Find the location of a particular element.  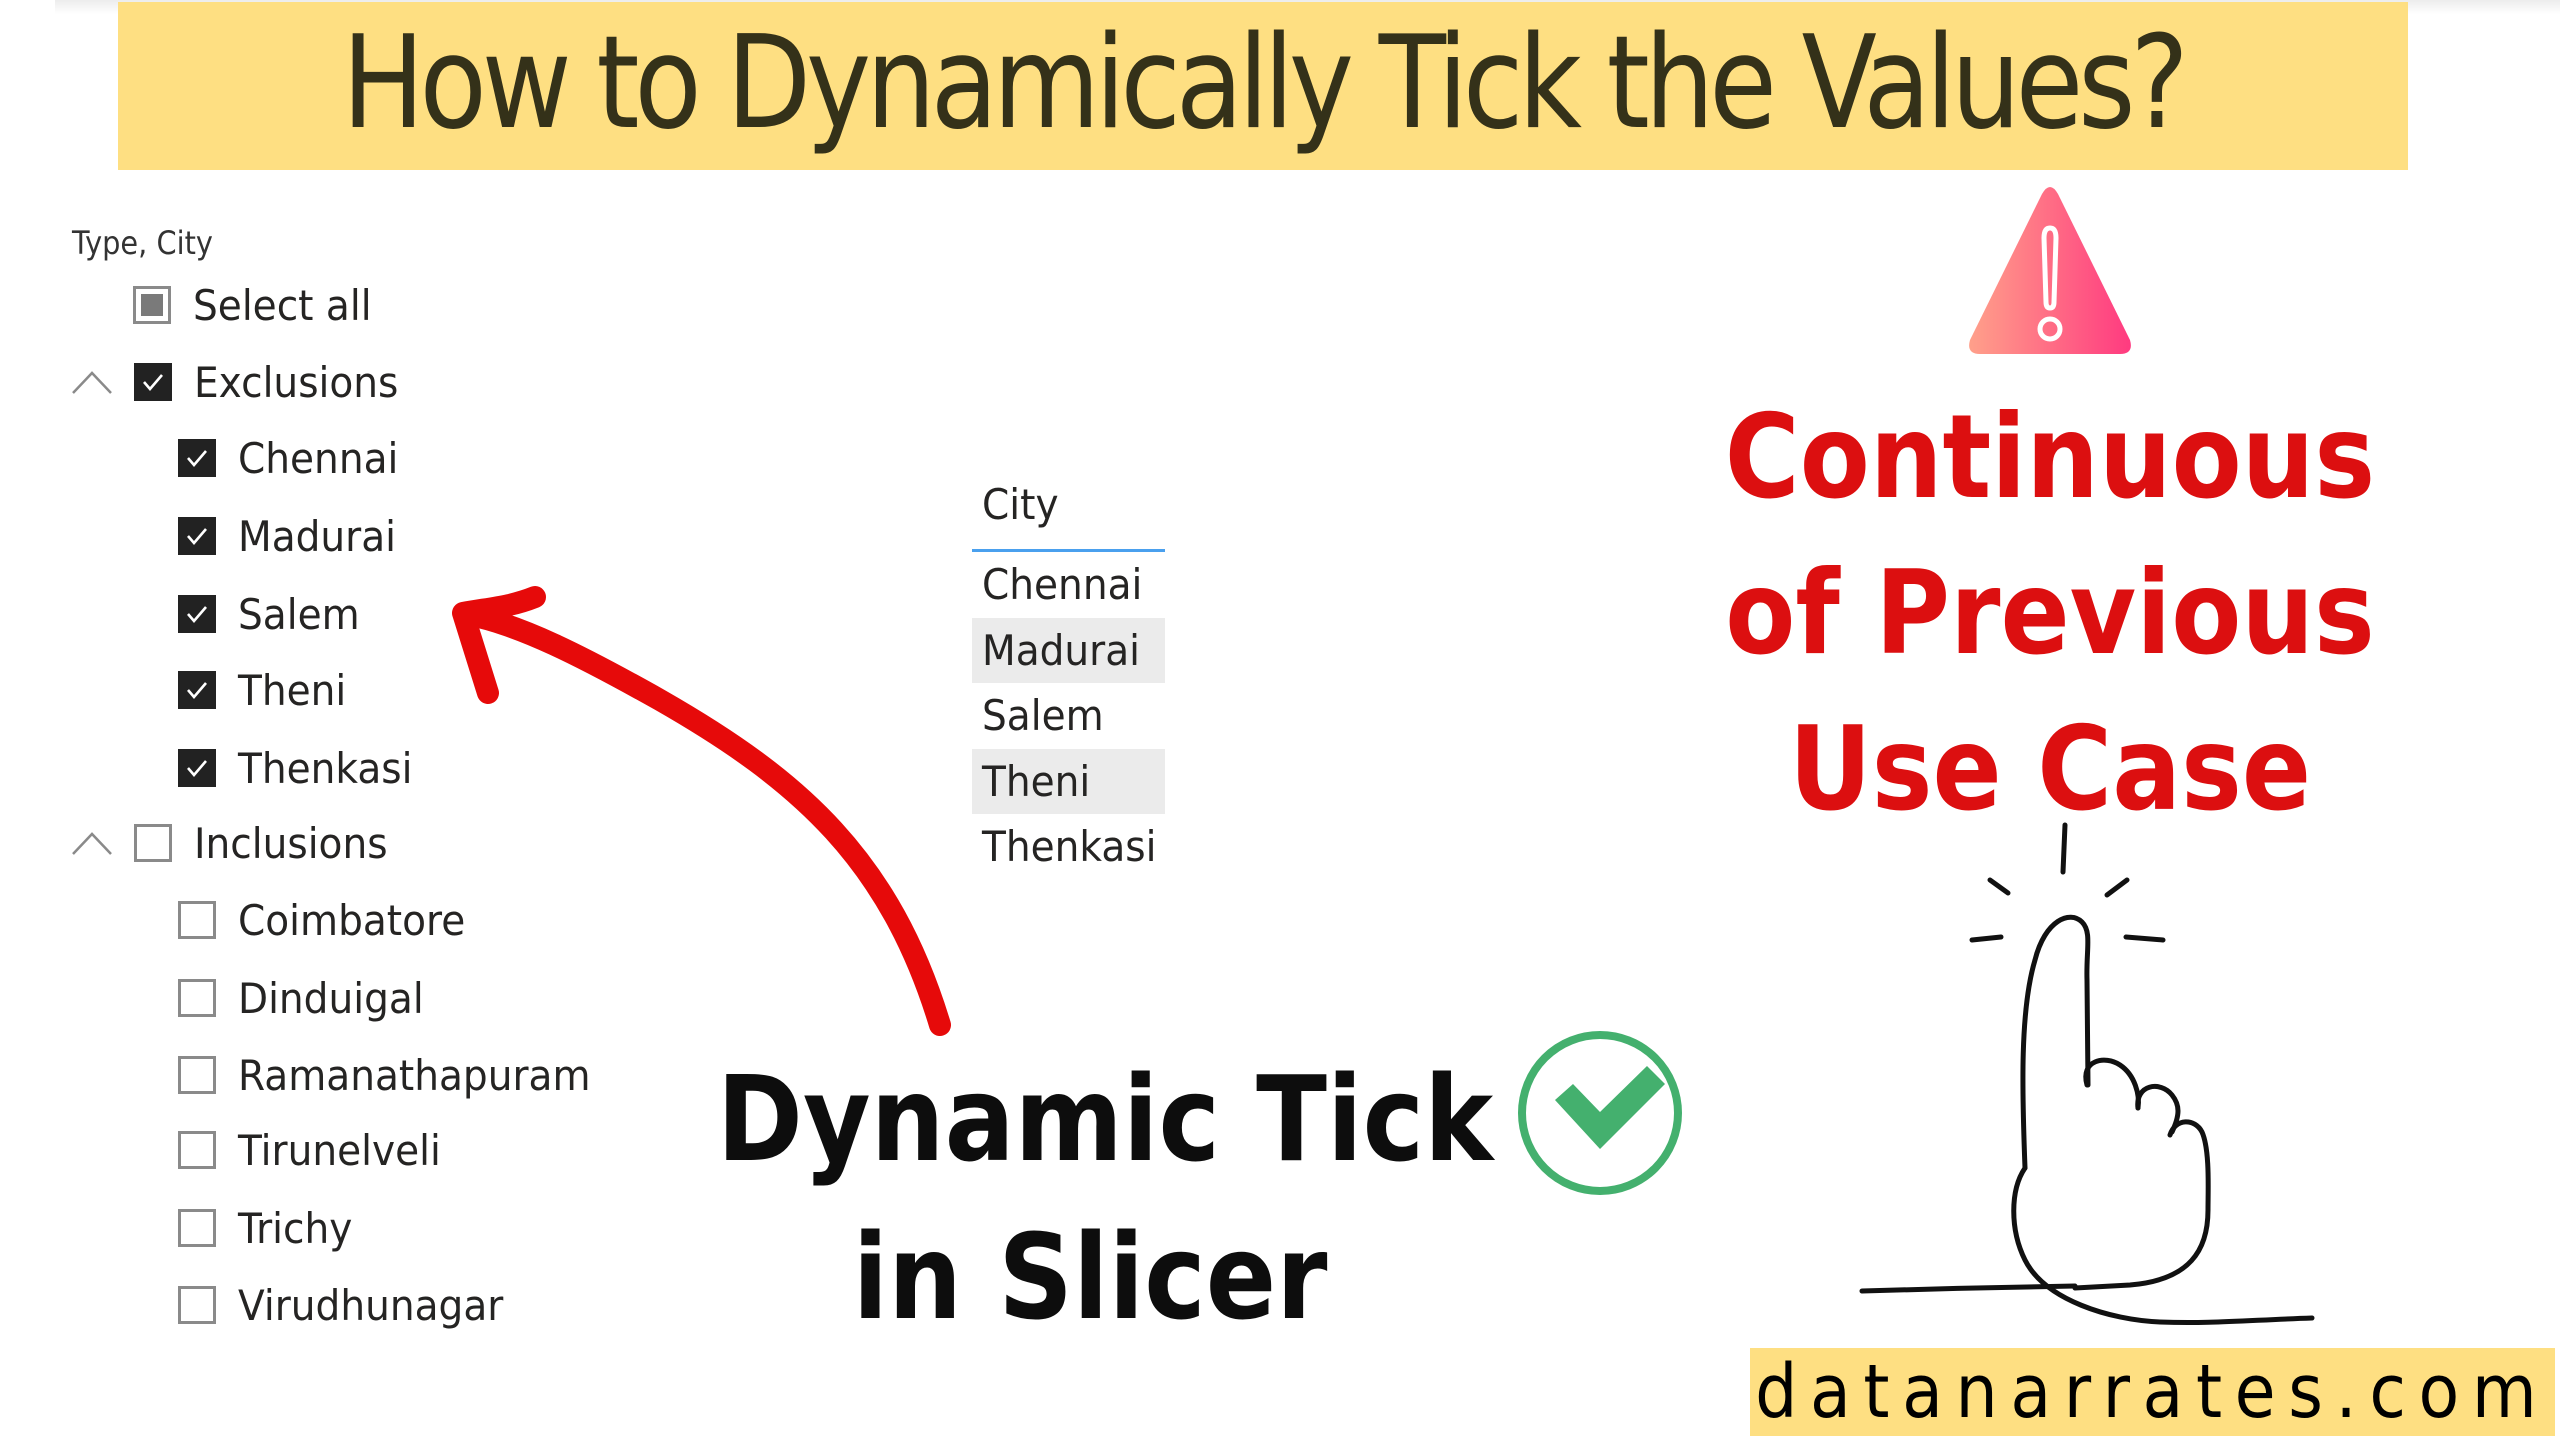

note-line-1: Continuous is located at coordinates (2050, 457).